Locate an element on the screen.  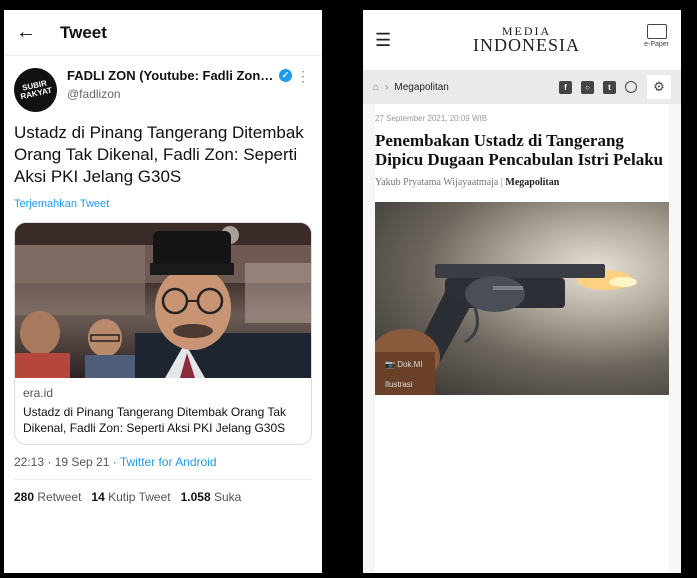
tweet-stats: 280 Retweet 14 Kutip Tweet 1.058 Suka is located at coordinates (163, 492).